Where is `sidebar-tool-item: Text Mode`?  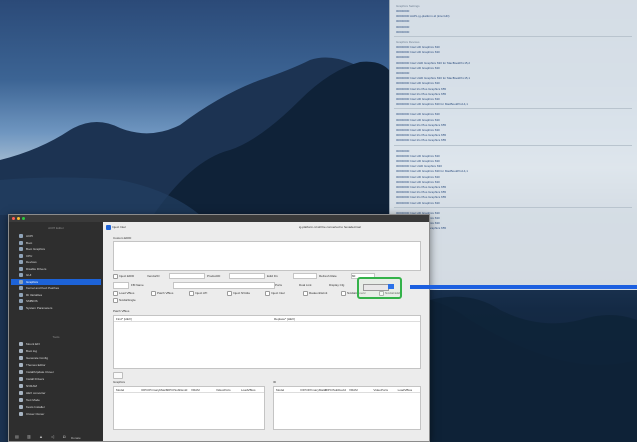 sidebar-tool-item: Text Mode is located at coordinates (56, 400).